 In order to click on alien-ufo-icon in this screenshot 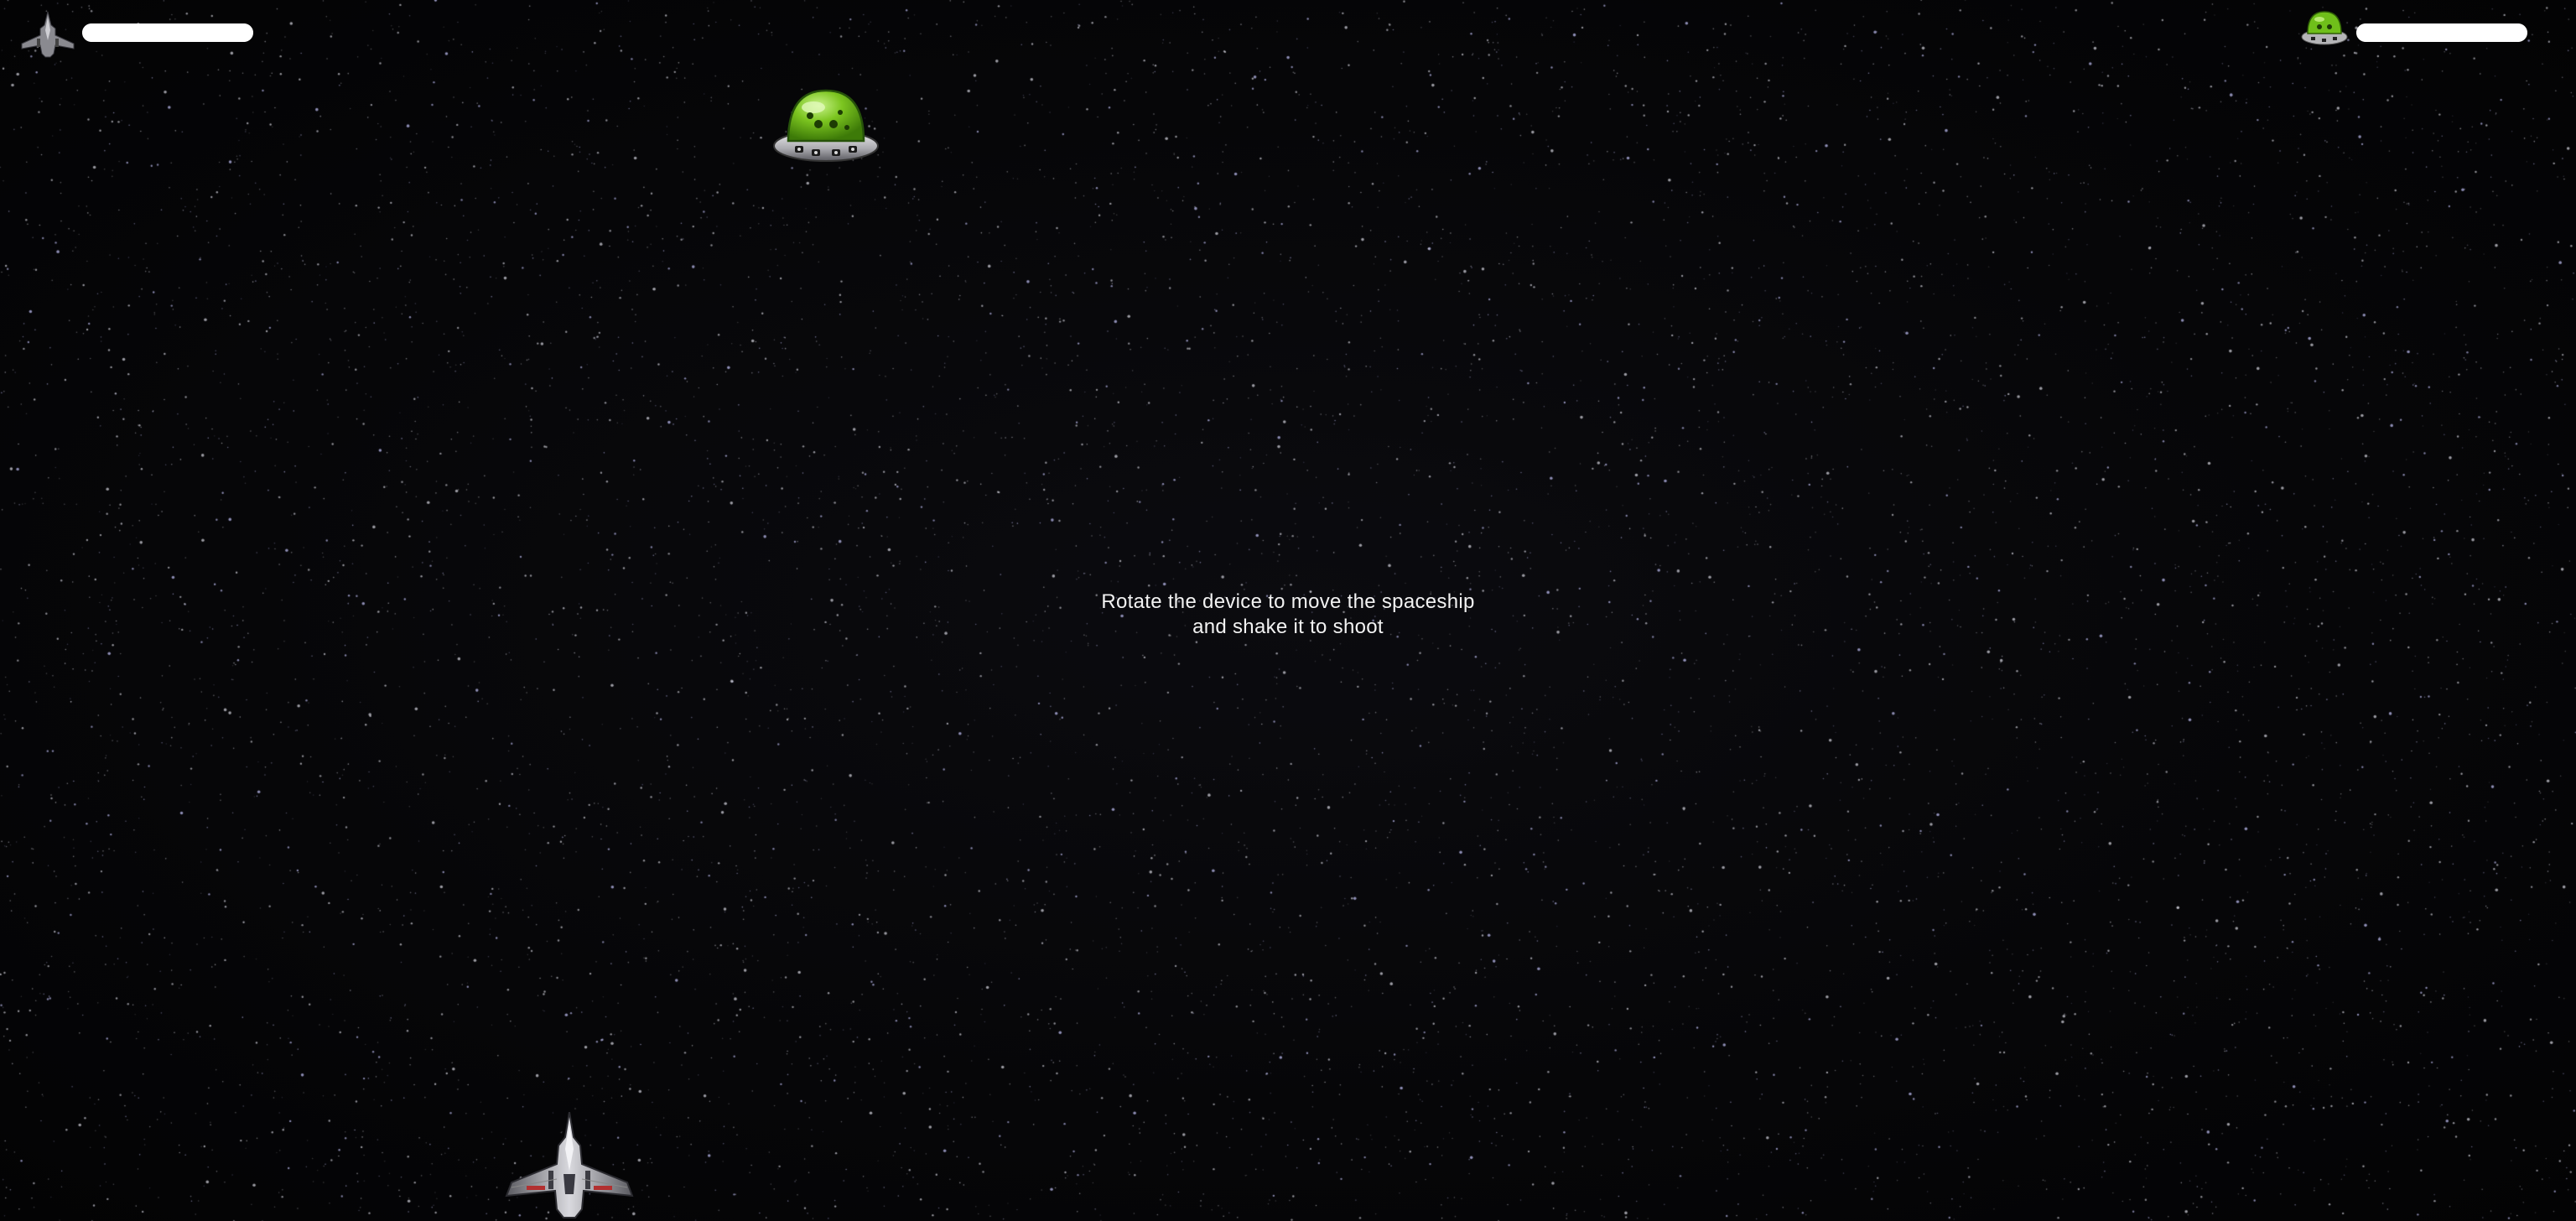, I will do `click(2324, 28)`.